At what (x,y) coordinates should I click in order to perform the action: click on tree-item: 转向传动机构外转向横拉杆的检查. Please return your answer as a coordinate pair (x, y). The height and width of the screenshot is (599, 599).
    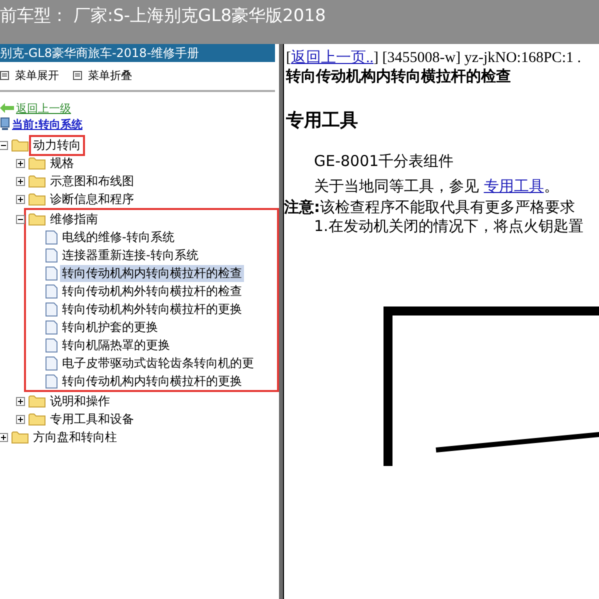
    Looking at the image, I should click on (152, 291).